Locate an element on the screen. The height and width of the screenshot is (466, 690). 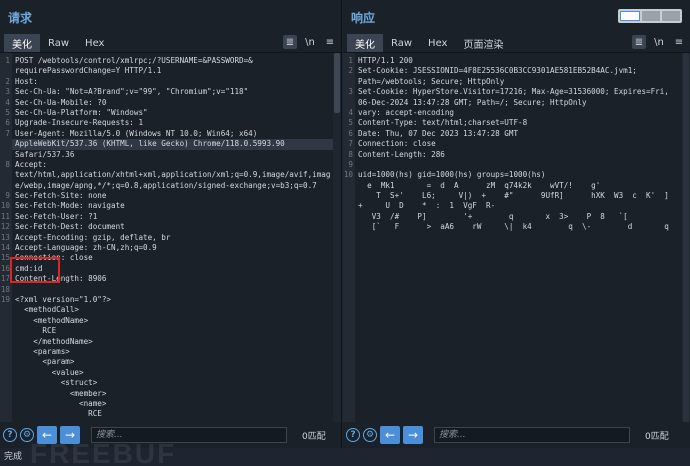
line-text: Safari/537.36 is located at coordinates (45, 154).